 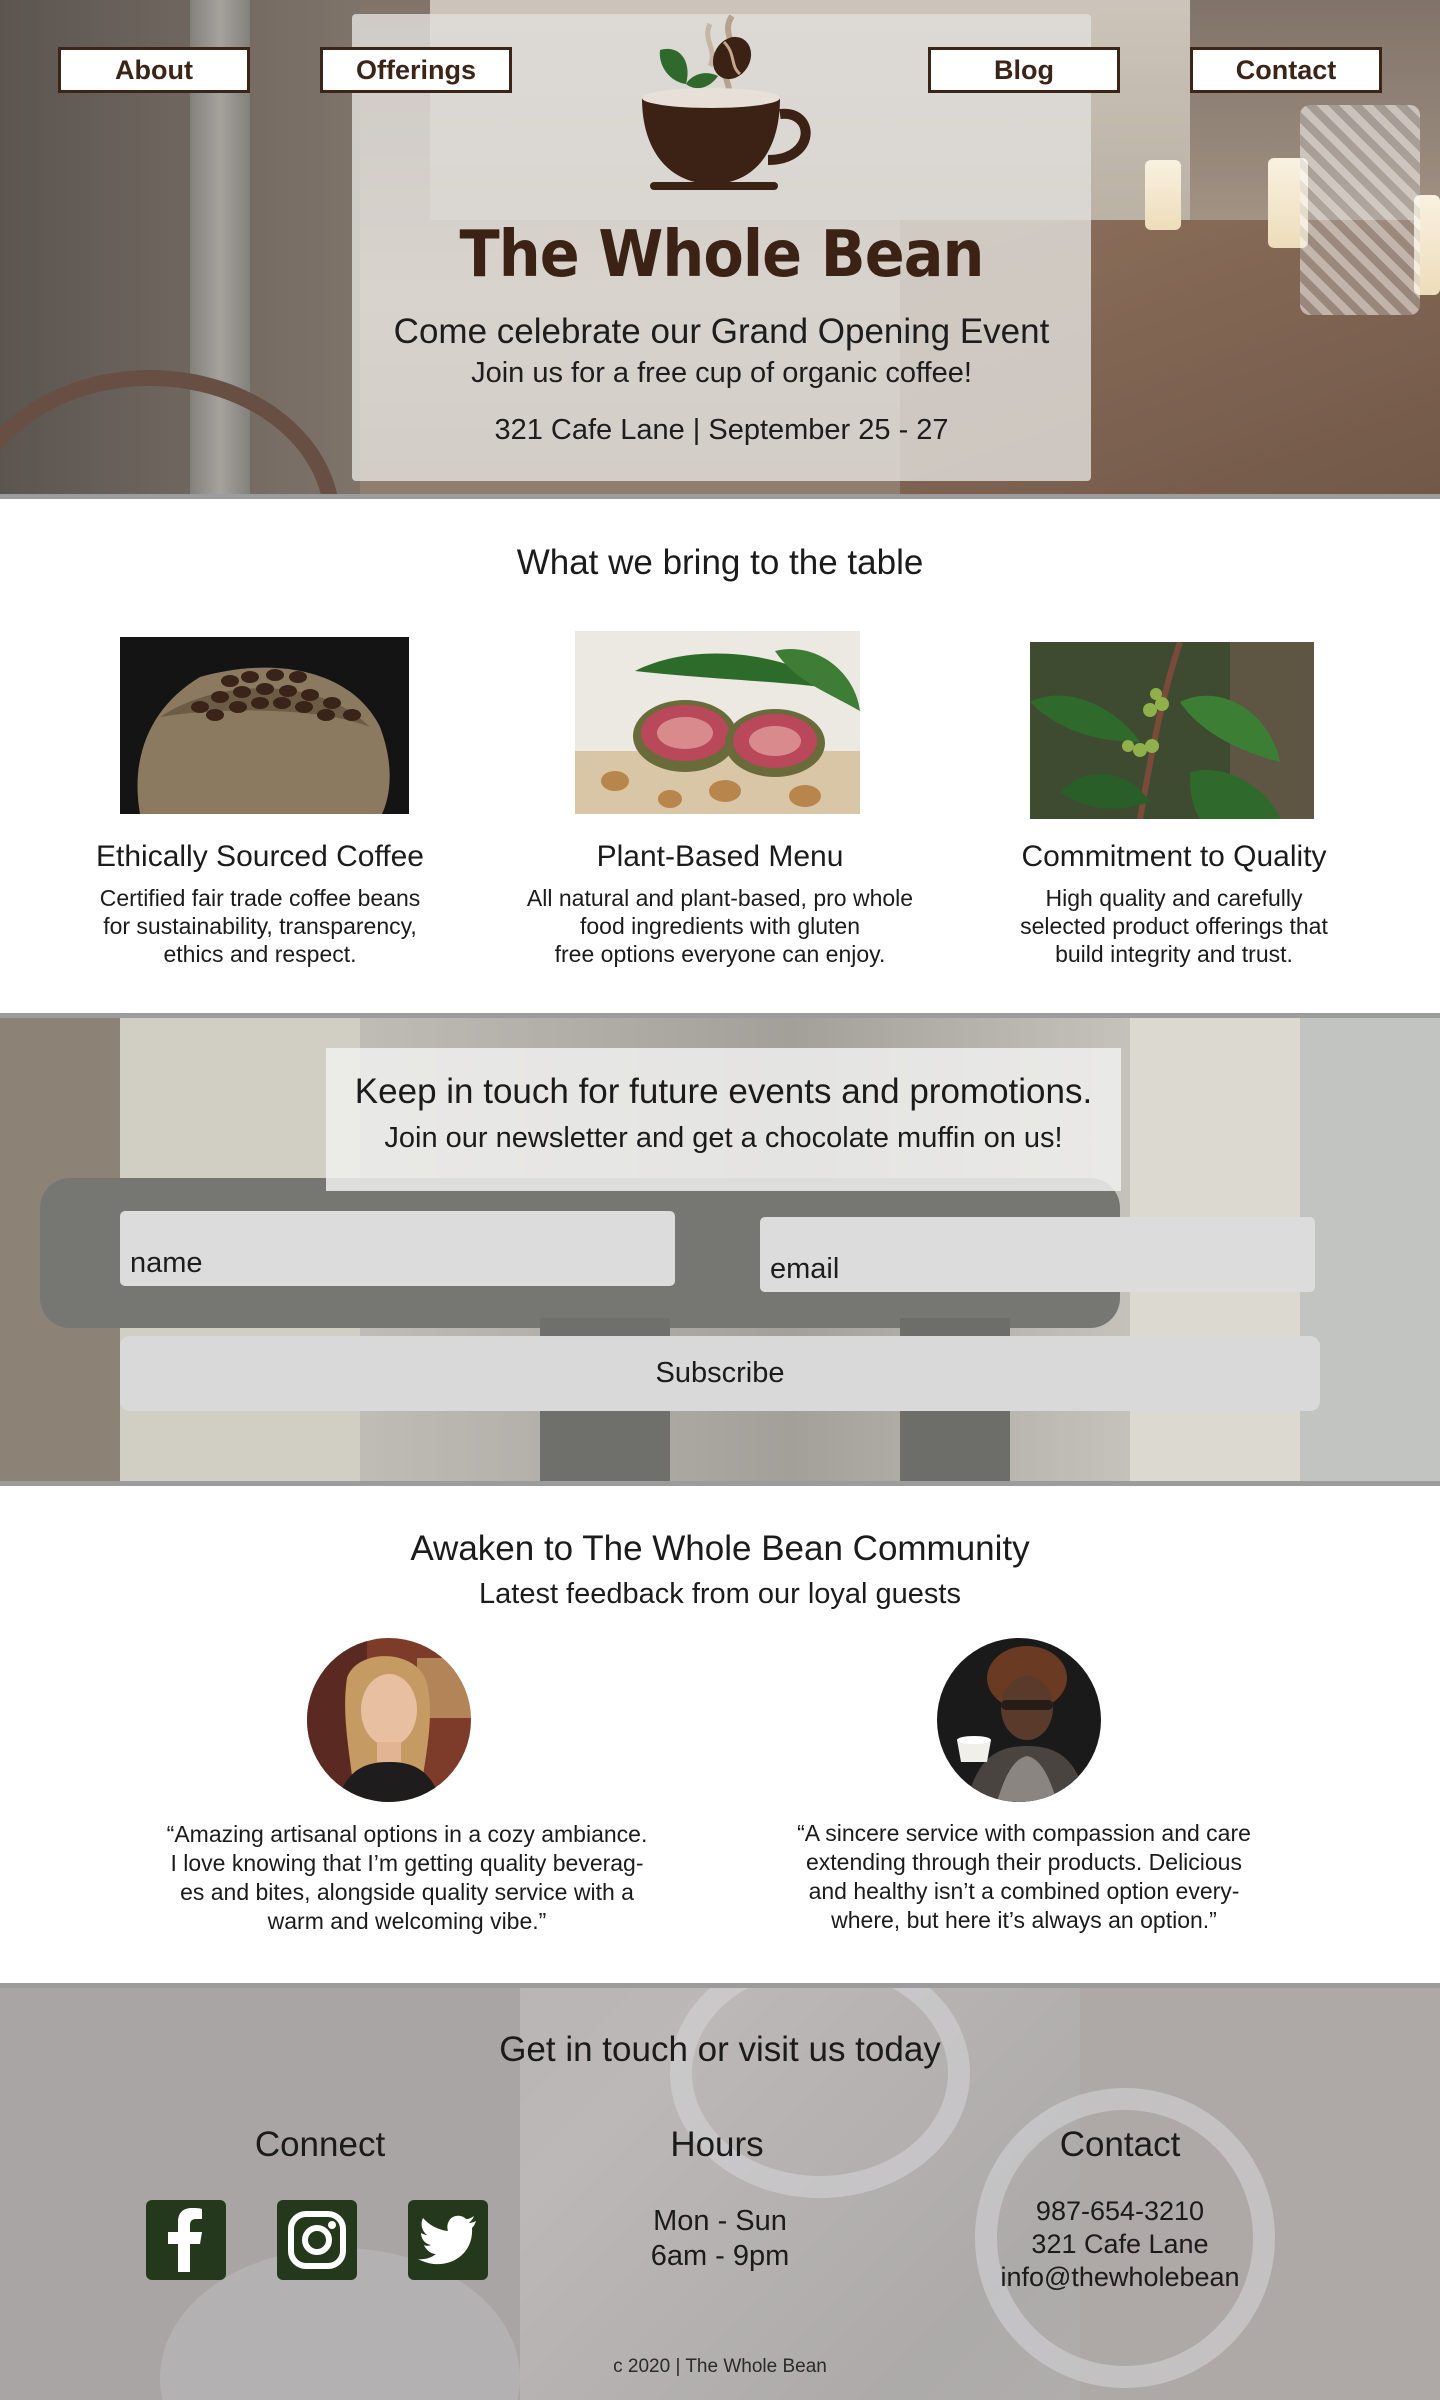 What do you see at coordinates (721, 331) in the screenshot?
I see `hero-headline: Come celebrate our Grand Opening Event` at bounding box center [721, 331].